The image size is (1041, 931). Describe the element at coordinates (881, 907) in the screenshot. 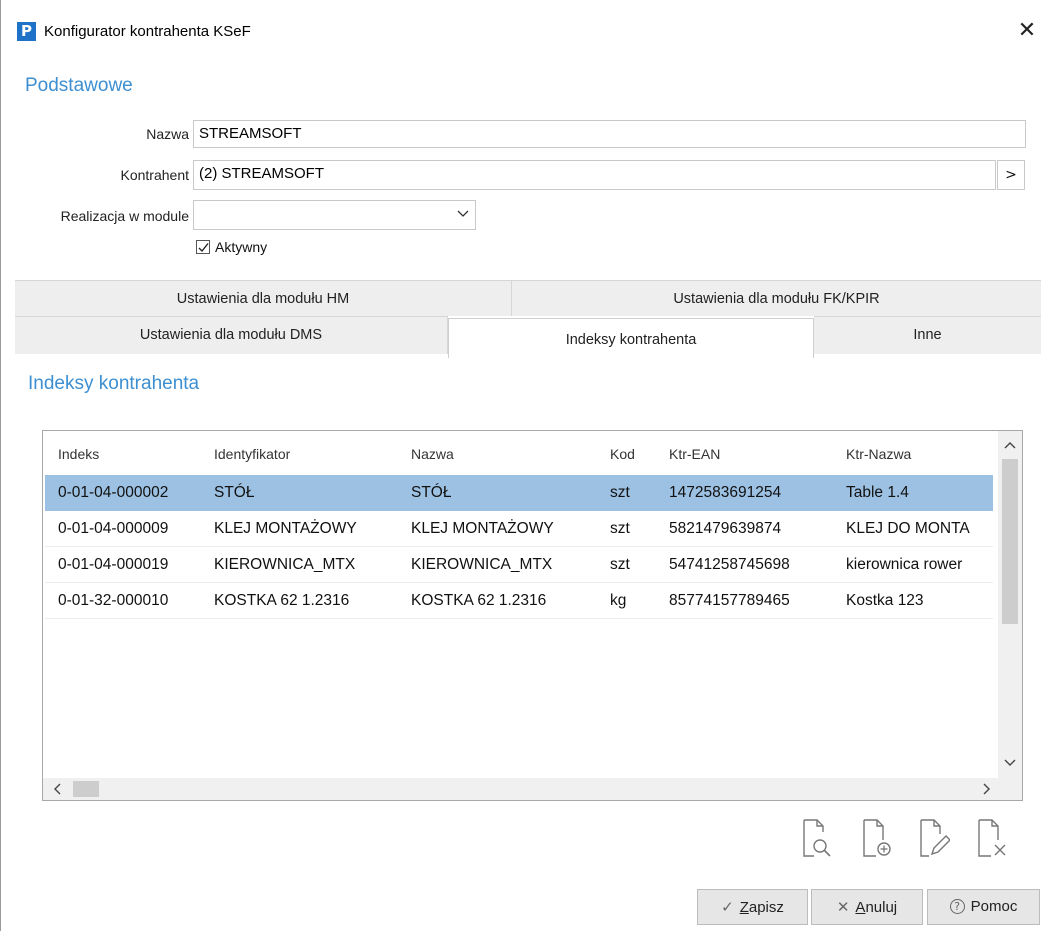

I see `cancel-button-label: nuluj` at that location.